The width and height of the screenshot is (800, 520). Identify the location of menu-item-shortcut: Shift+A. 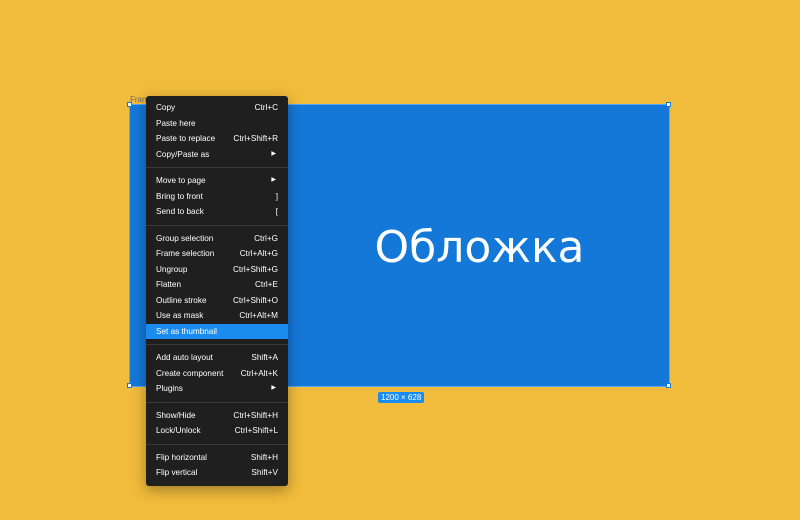
(264, 357).